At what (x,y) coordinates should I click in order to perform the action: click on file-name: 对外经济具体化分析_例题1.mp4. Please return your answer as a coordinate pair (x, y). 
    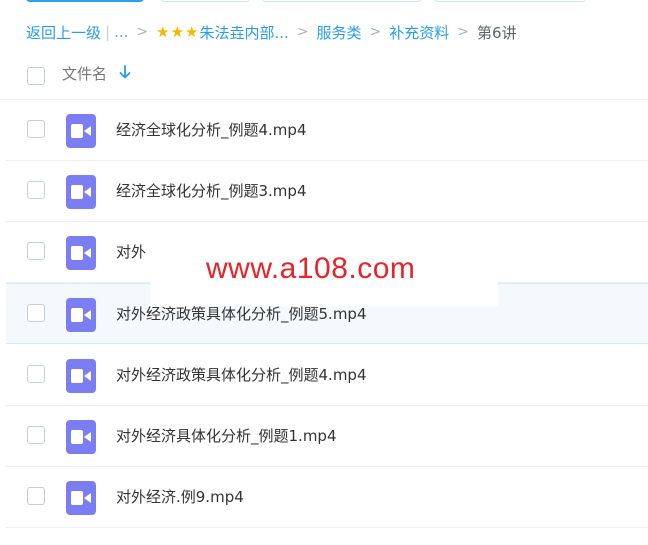
    Looking at the image, I should click on (226, 435).